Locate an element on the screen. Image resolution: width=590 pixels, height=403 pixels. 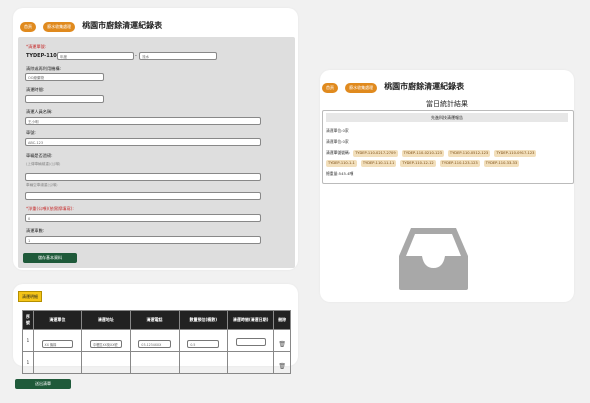
form-header: 首頁 廢水收集處理 桃園市廚餘清運紀錄表 is located at coordinates (91, 22).